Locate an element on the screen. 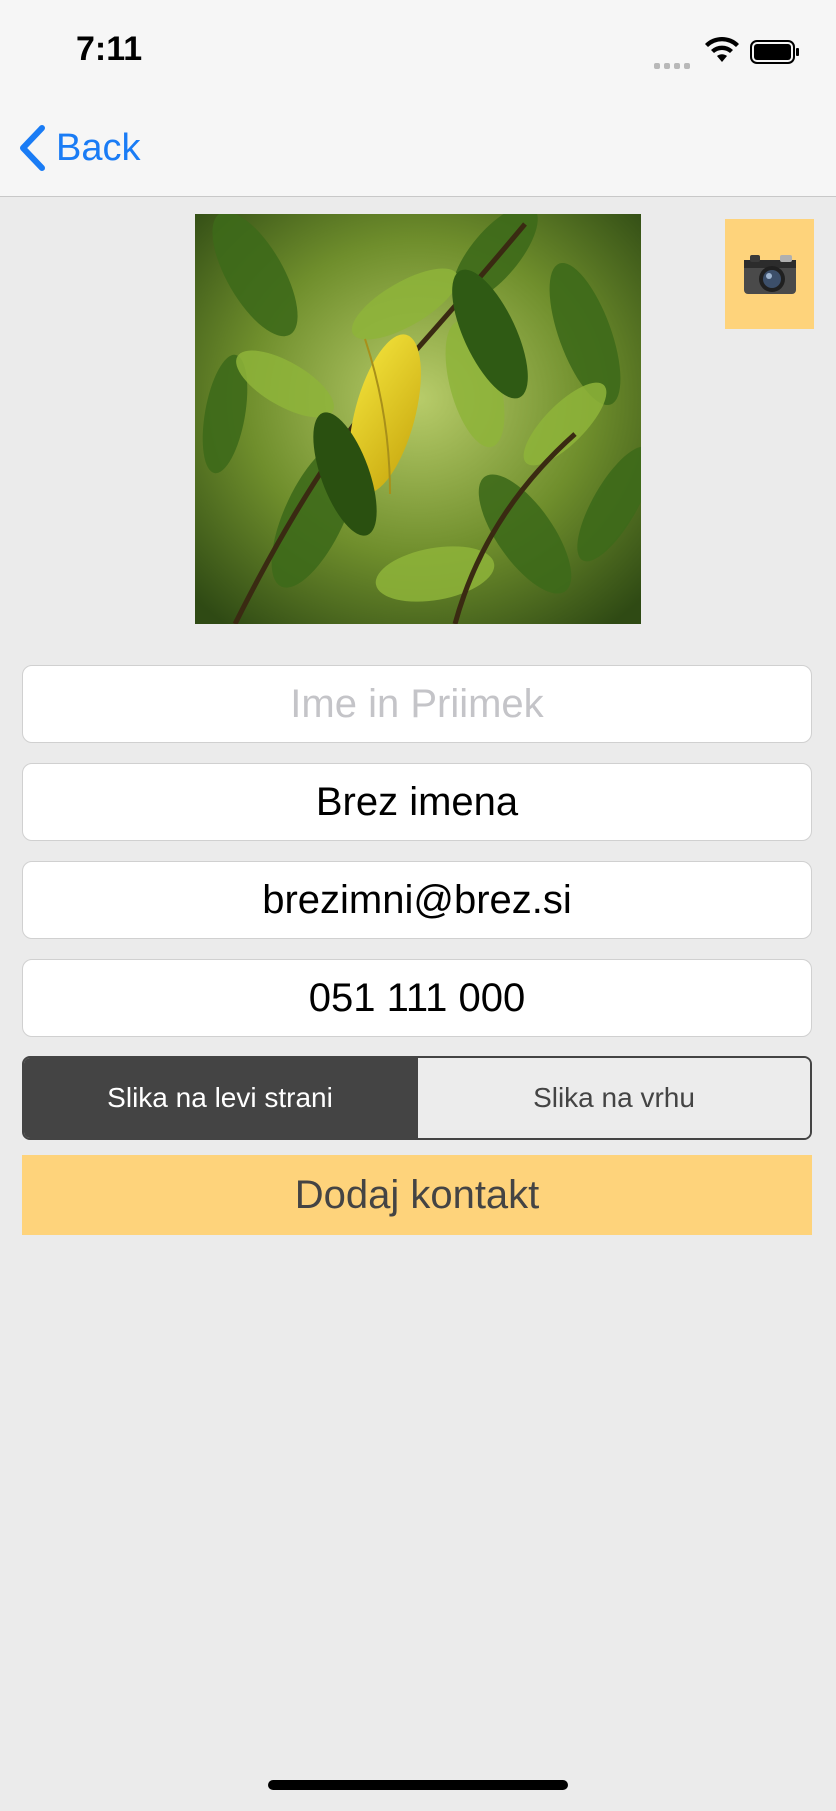  nickname-input: Brez imena is located at coordinates (417, 802).